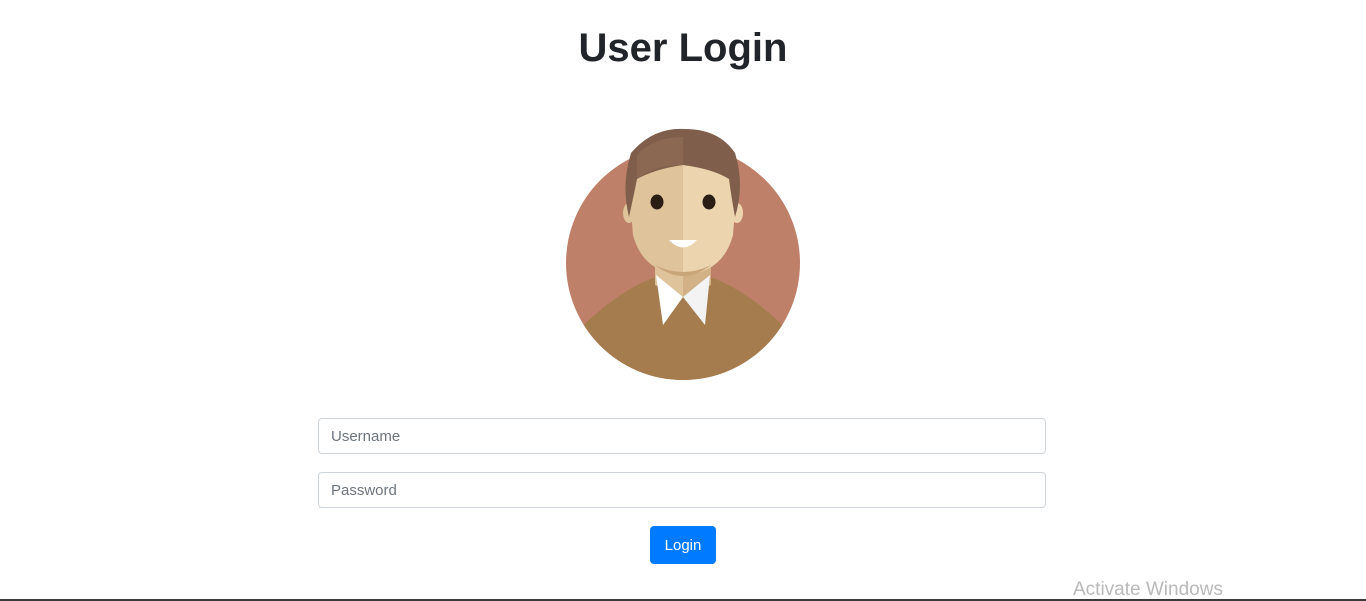 The width and height of the screenshot is (1366, 601). I want to click on page-title: User Login, so click(683, 48).